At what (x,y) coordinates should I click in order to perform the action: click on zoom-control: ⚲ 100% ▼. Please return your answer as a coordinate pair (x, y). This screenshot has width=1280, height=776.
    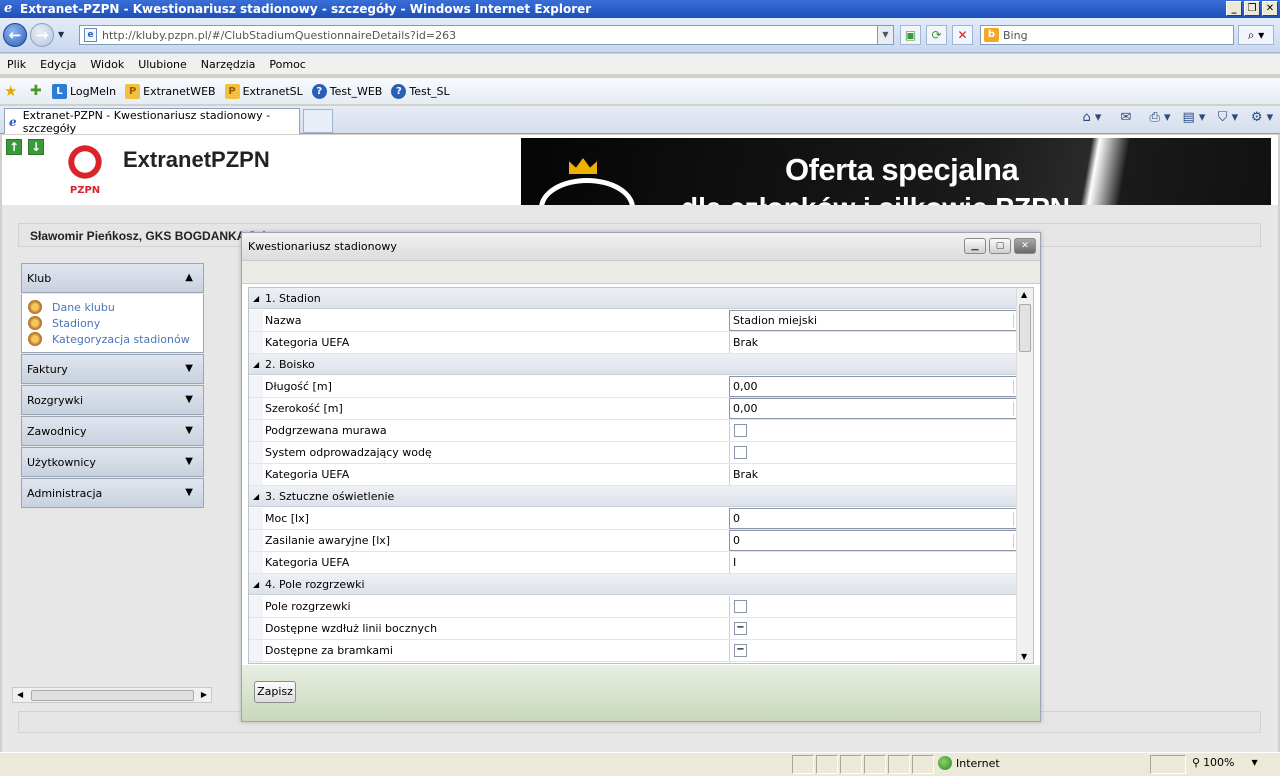
    Looking at the image, I should click on (1225, 762).